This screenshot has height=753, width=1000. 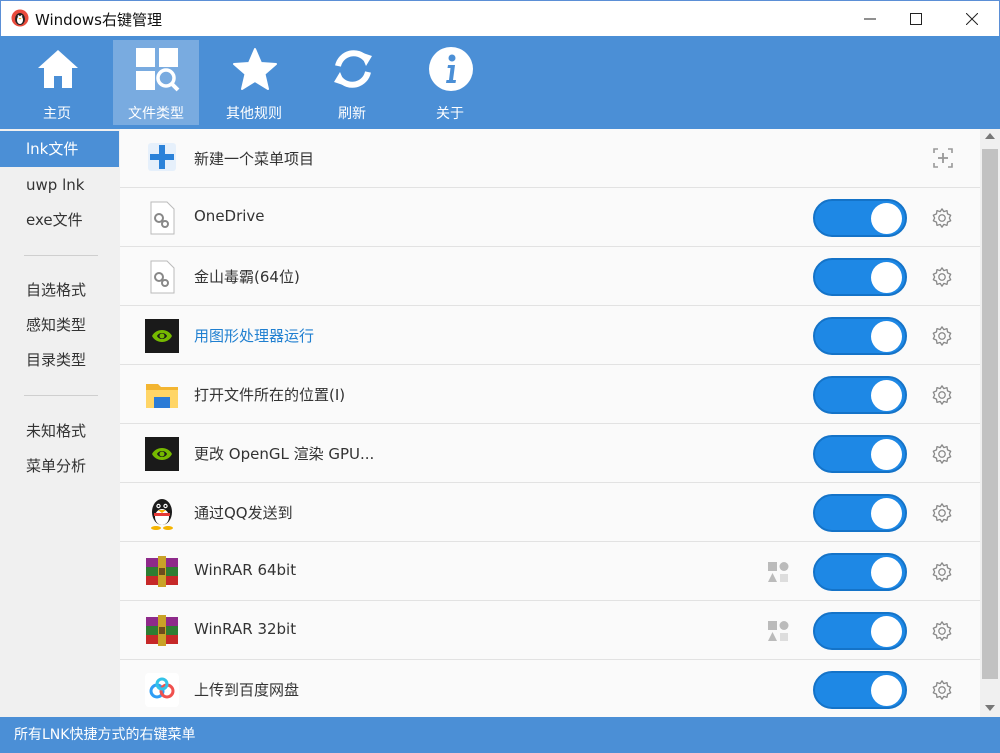 I want to click on sidebar-item-unknown-format: 未知格式, so click(x=59, y=431).